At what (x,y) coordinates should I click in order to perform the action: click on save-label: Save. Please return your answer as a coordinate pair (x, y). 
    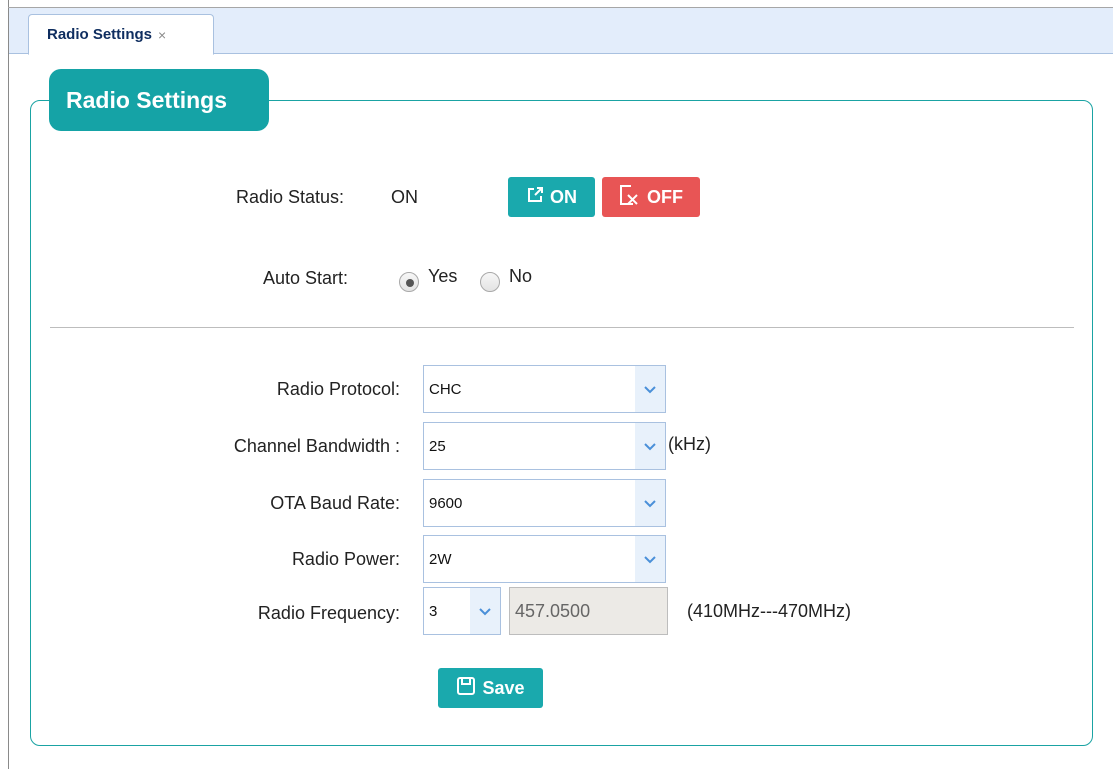
    Looking at the image, I should click on (503, 687).